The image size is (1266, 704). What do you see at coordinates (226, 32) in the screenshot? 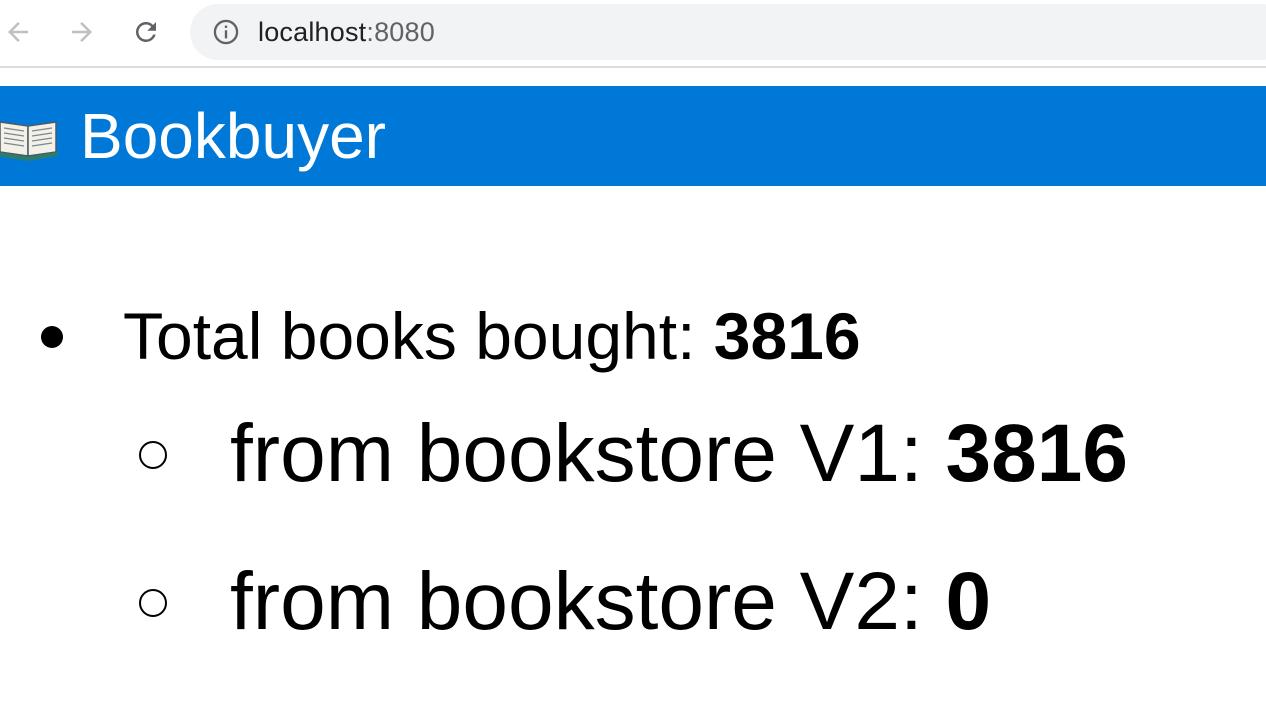
I see `info-icon` at bounding box center [226, 32].